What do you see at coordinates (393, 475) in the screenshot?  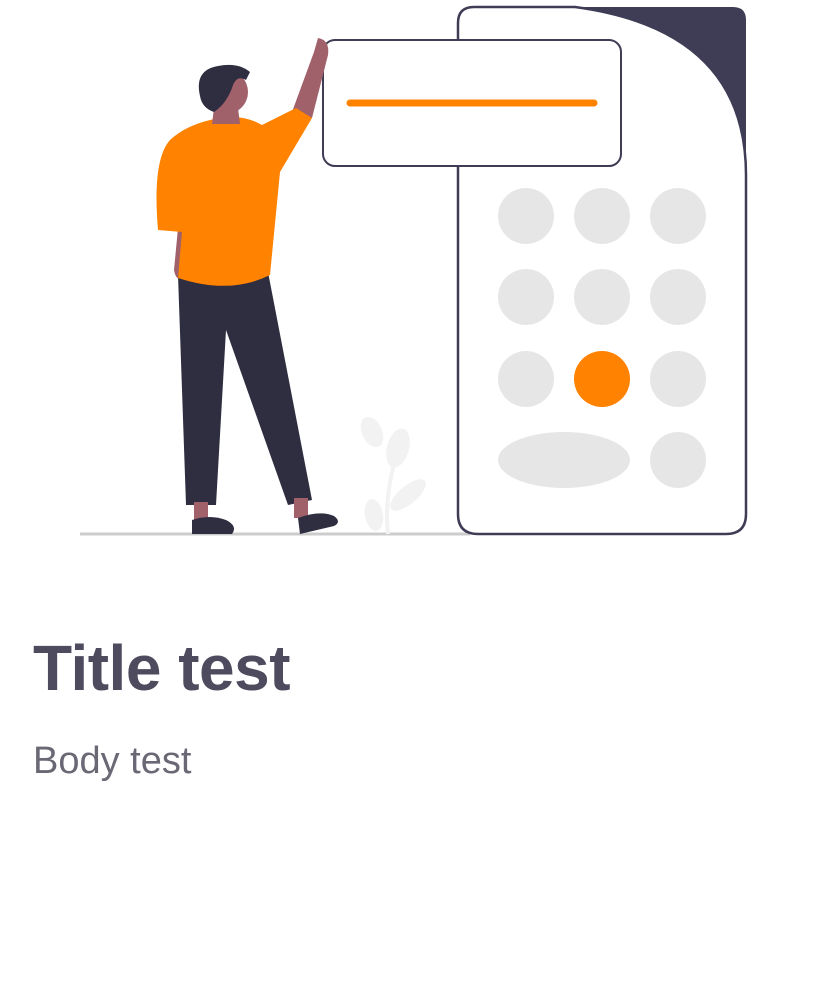 I see `plant-icon` at bounding box center [393, 475].